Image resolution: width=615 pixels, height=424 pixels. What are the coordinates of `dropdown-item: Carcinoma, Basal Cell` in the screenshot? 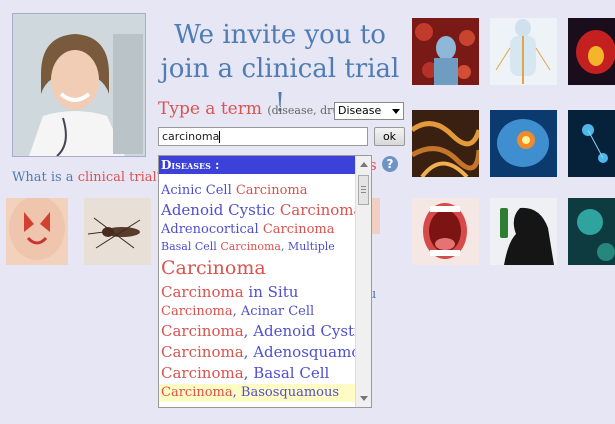 It's located at (257, 373).